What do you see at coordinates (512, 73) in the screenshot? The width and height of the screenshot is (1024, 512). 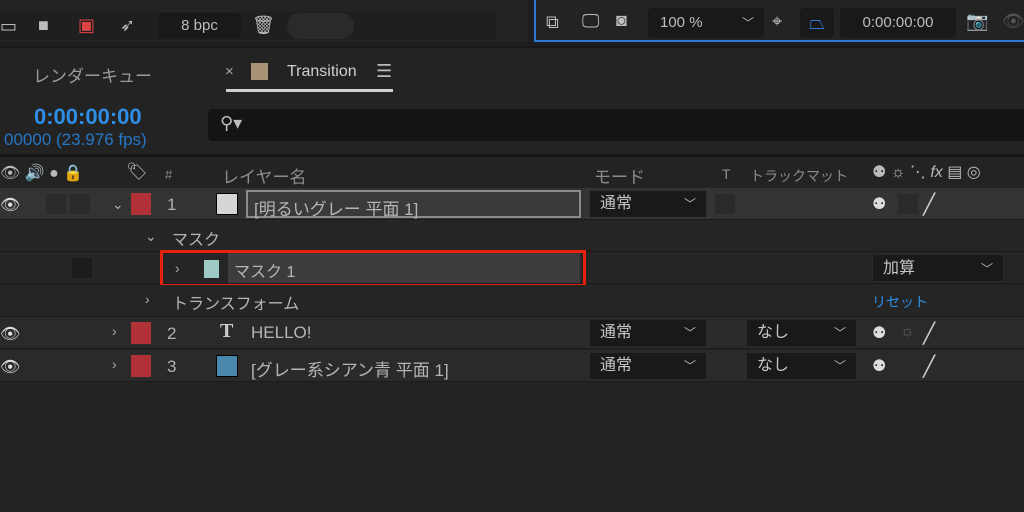 I see `tab-row: レンダーキュー × Transition ☰` at bounding box center [512, 73].